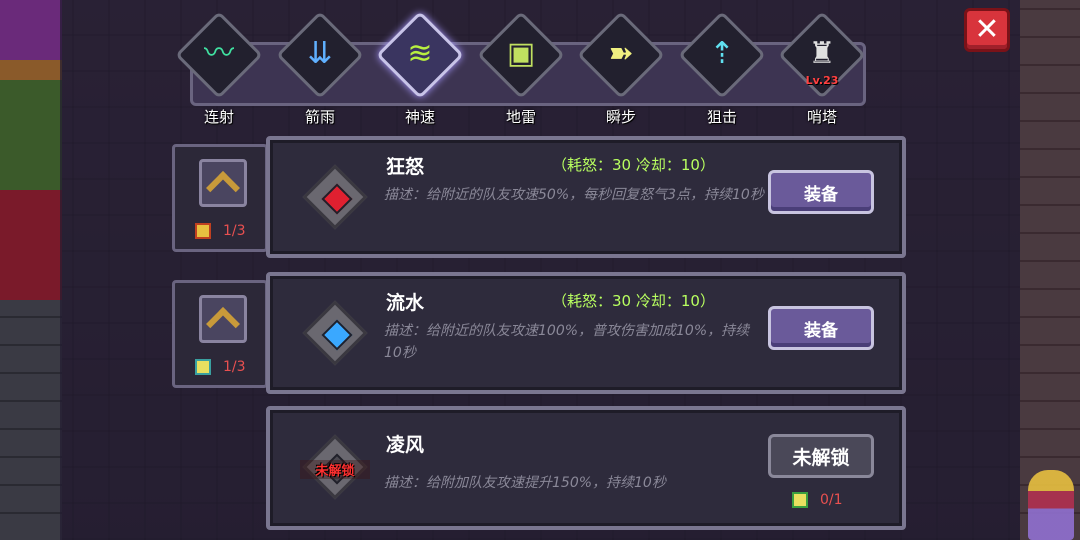 The width and height of the screenshot is (1080, 540). Describe the element at coordinates (420, 53) in the screenshot. I see `swift-speed-icon: ≋` at that location.